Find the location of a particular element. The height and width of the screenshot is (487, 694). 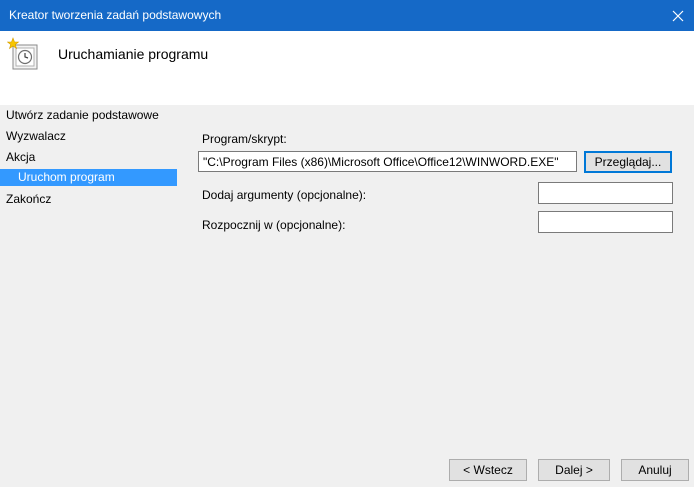

start-in-label: Rozpocznij w (opcjonalne): is located at coordinates (274, 225).